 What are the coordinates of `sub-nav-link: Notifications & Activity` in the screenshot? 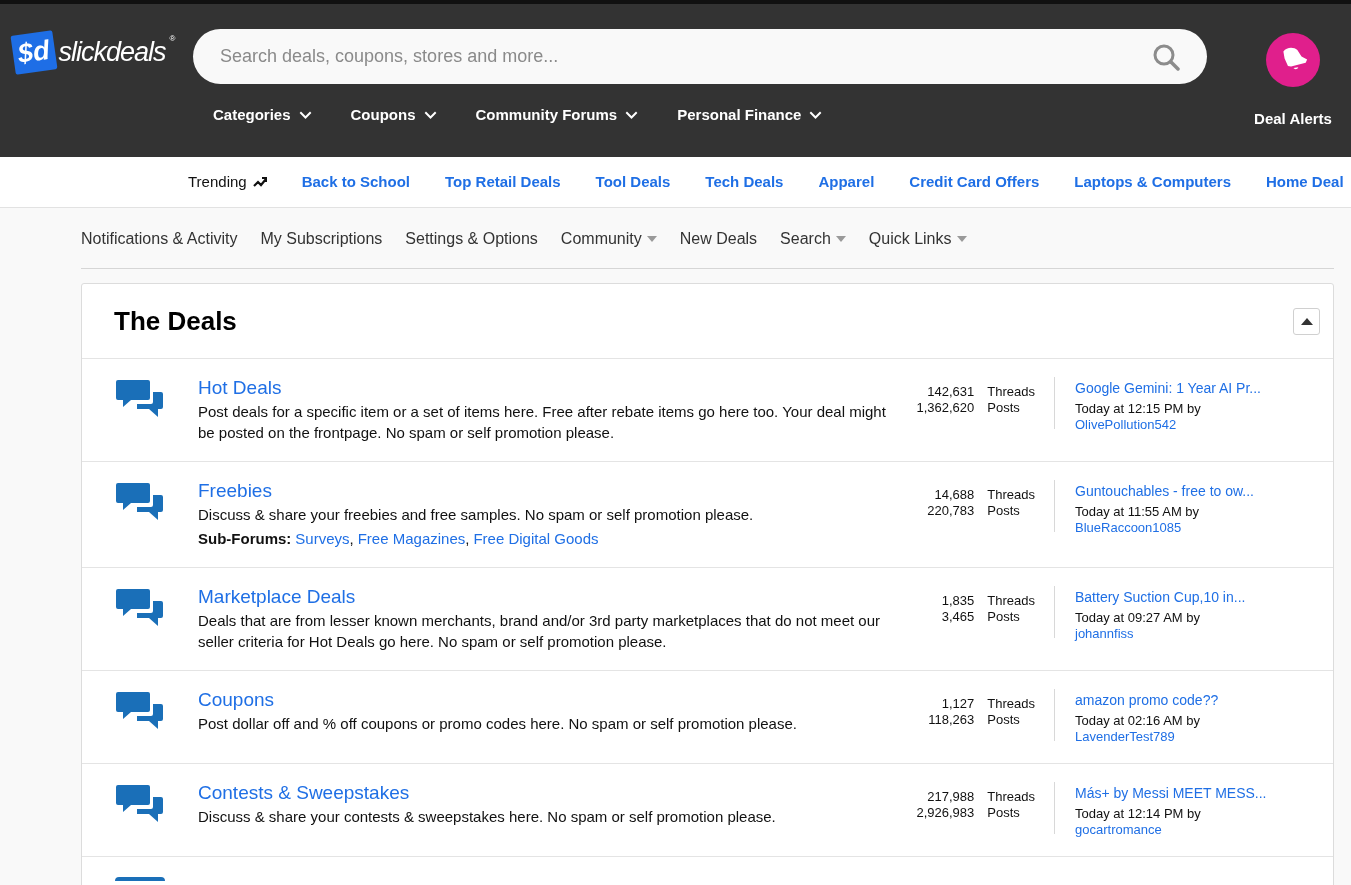 It's located at (159, 238).